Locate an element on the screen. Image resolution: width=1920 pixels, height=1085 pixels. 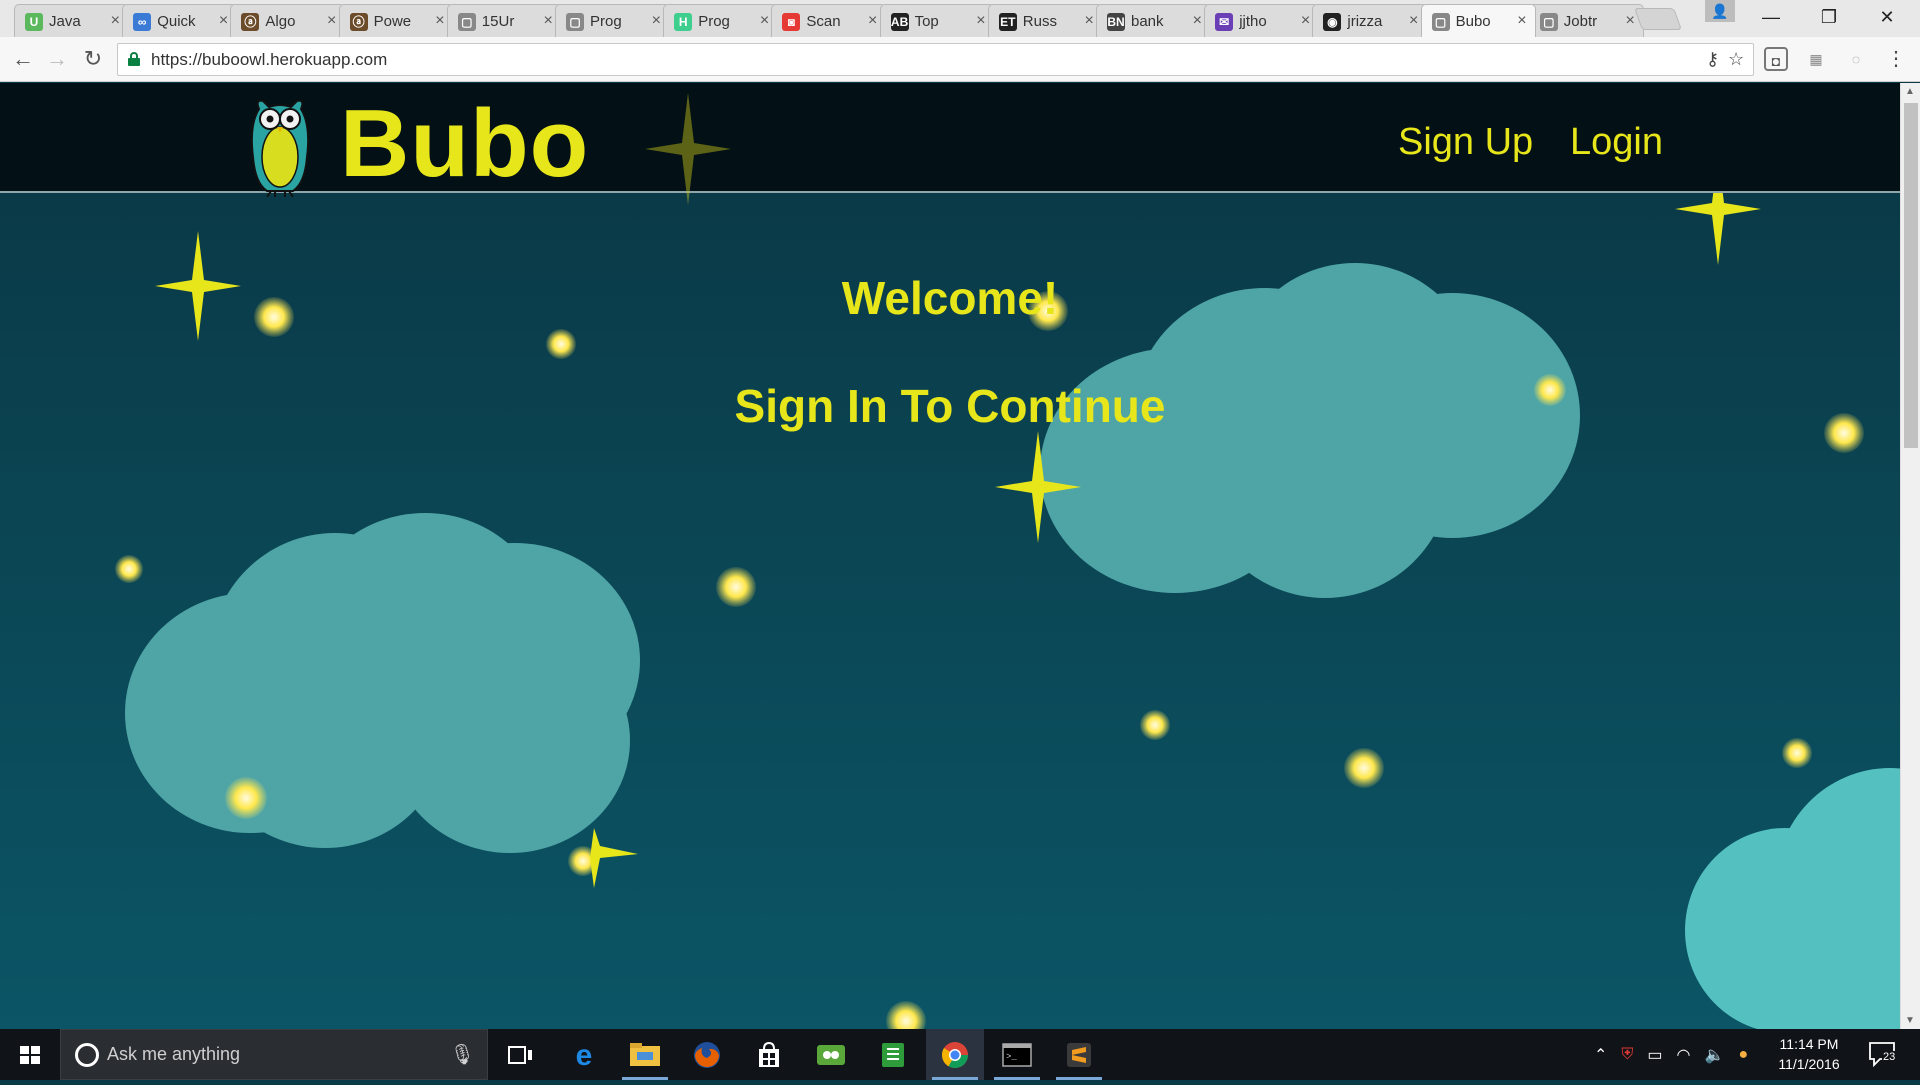
browser-tab: H Prog × is located at coordinates (721, 20).